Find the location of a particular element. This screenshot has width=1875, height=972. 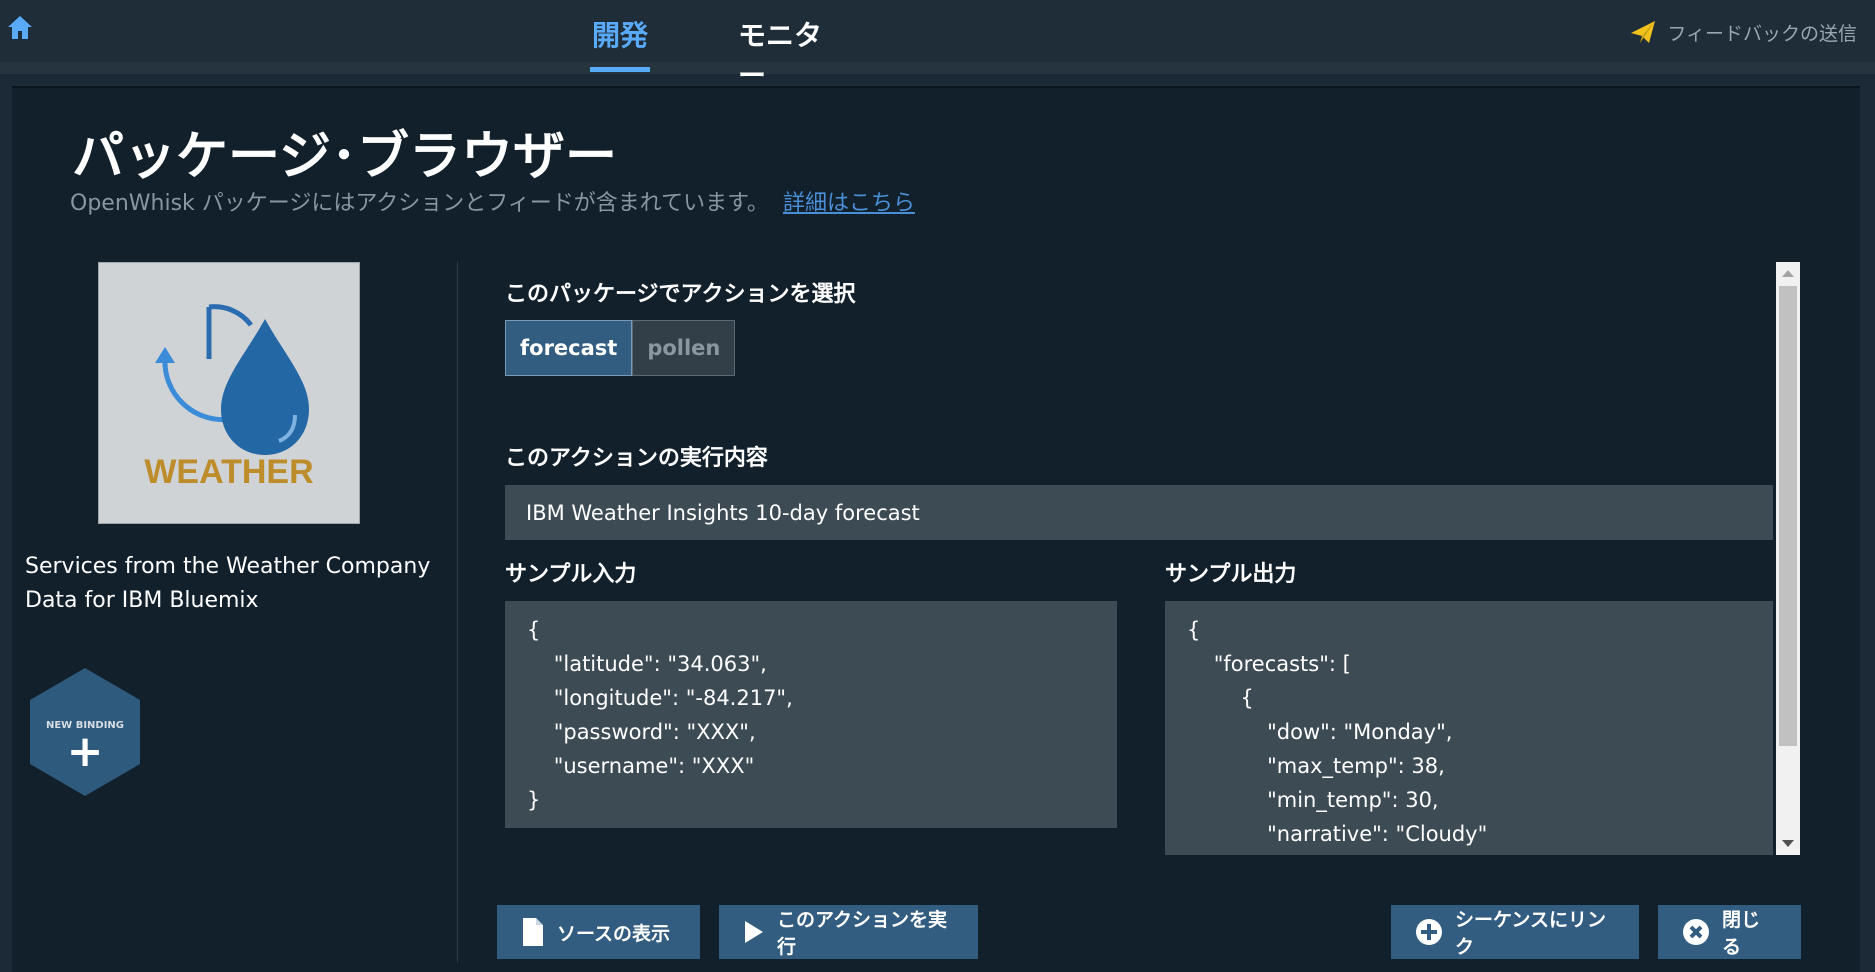

action-description-heading: このアクションの実行内容 is located at coordinates (636, 458).